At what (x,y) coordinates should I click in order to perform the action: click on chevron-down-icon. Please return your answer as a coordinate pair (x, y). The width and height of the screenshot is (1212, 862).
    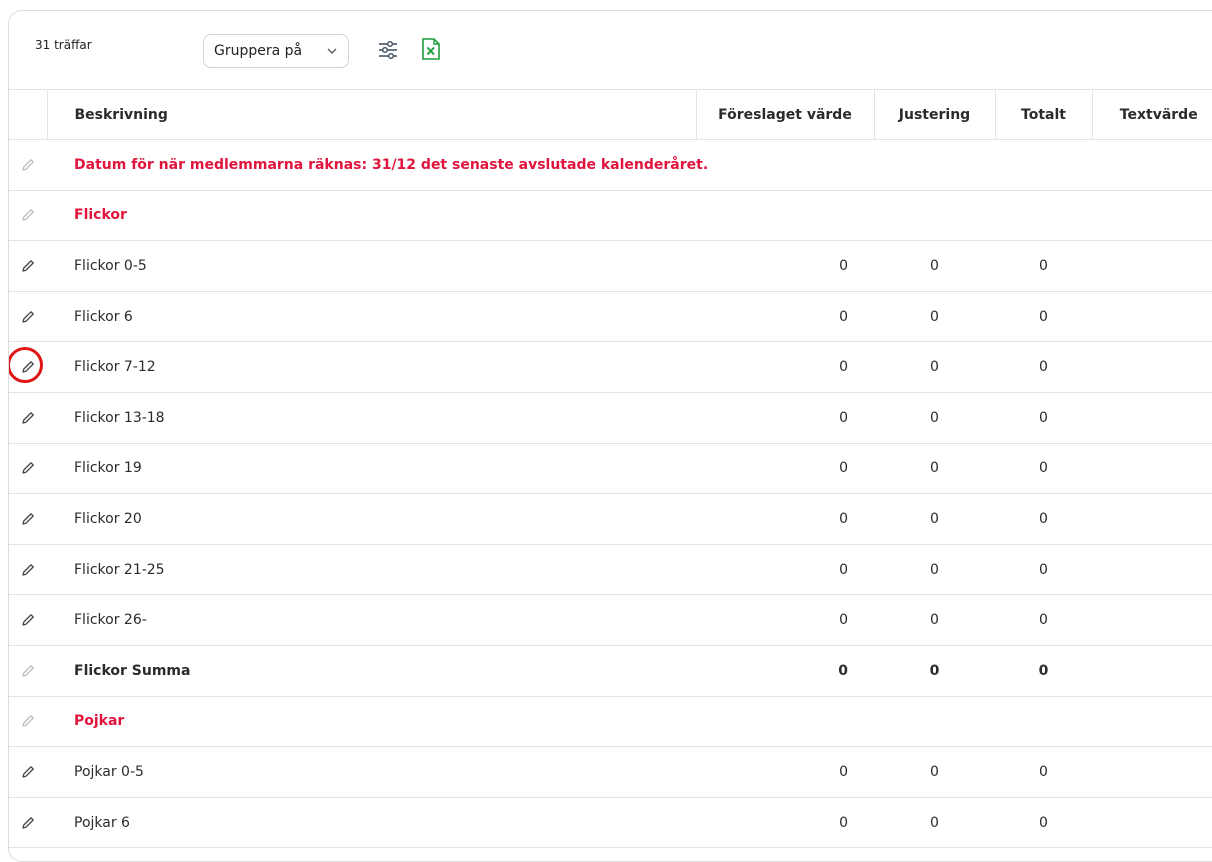
    Looking at the image, I should click on (332, 51).